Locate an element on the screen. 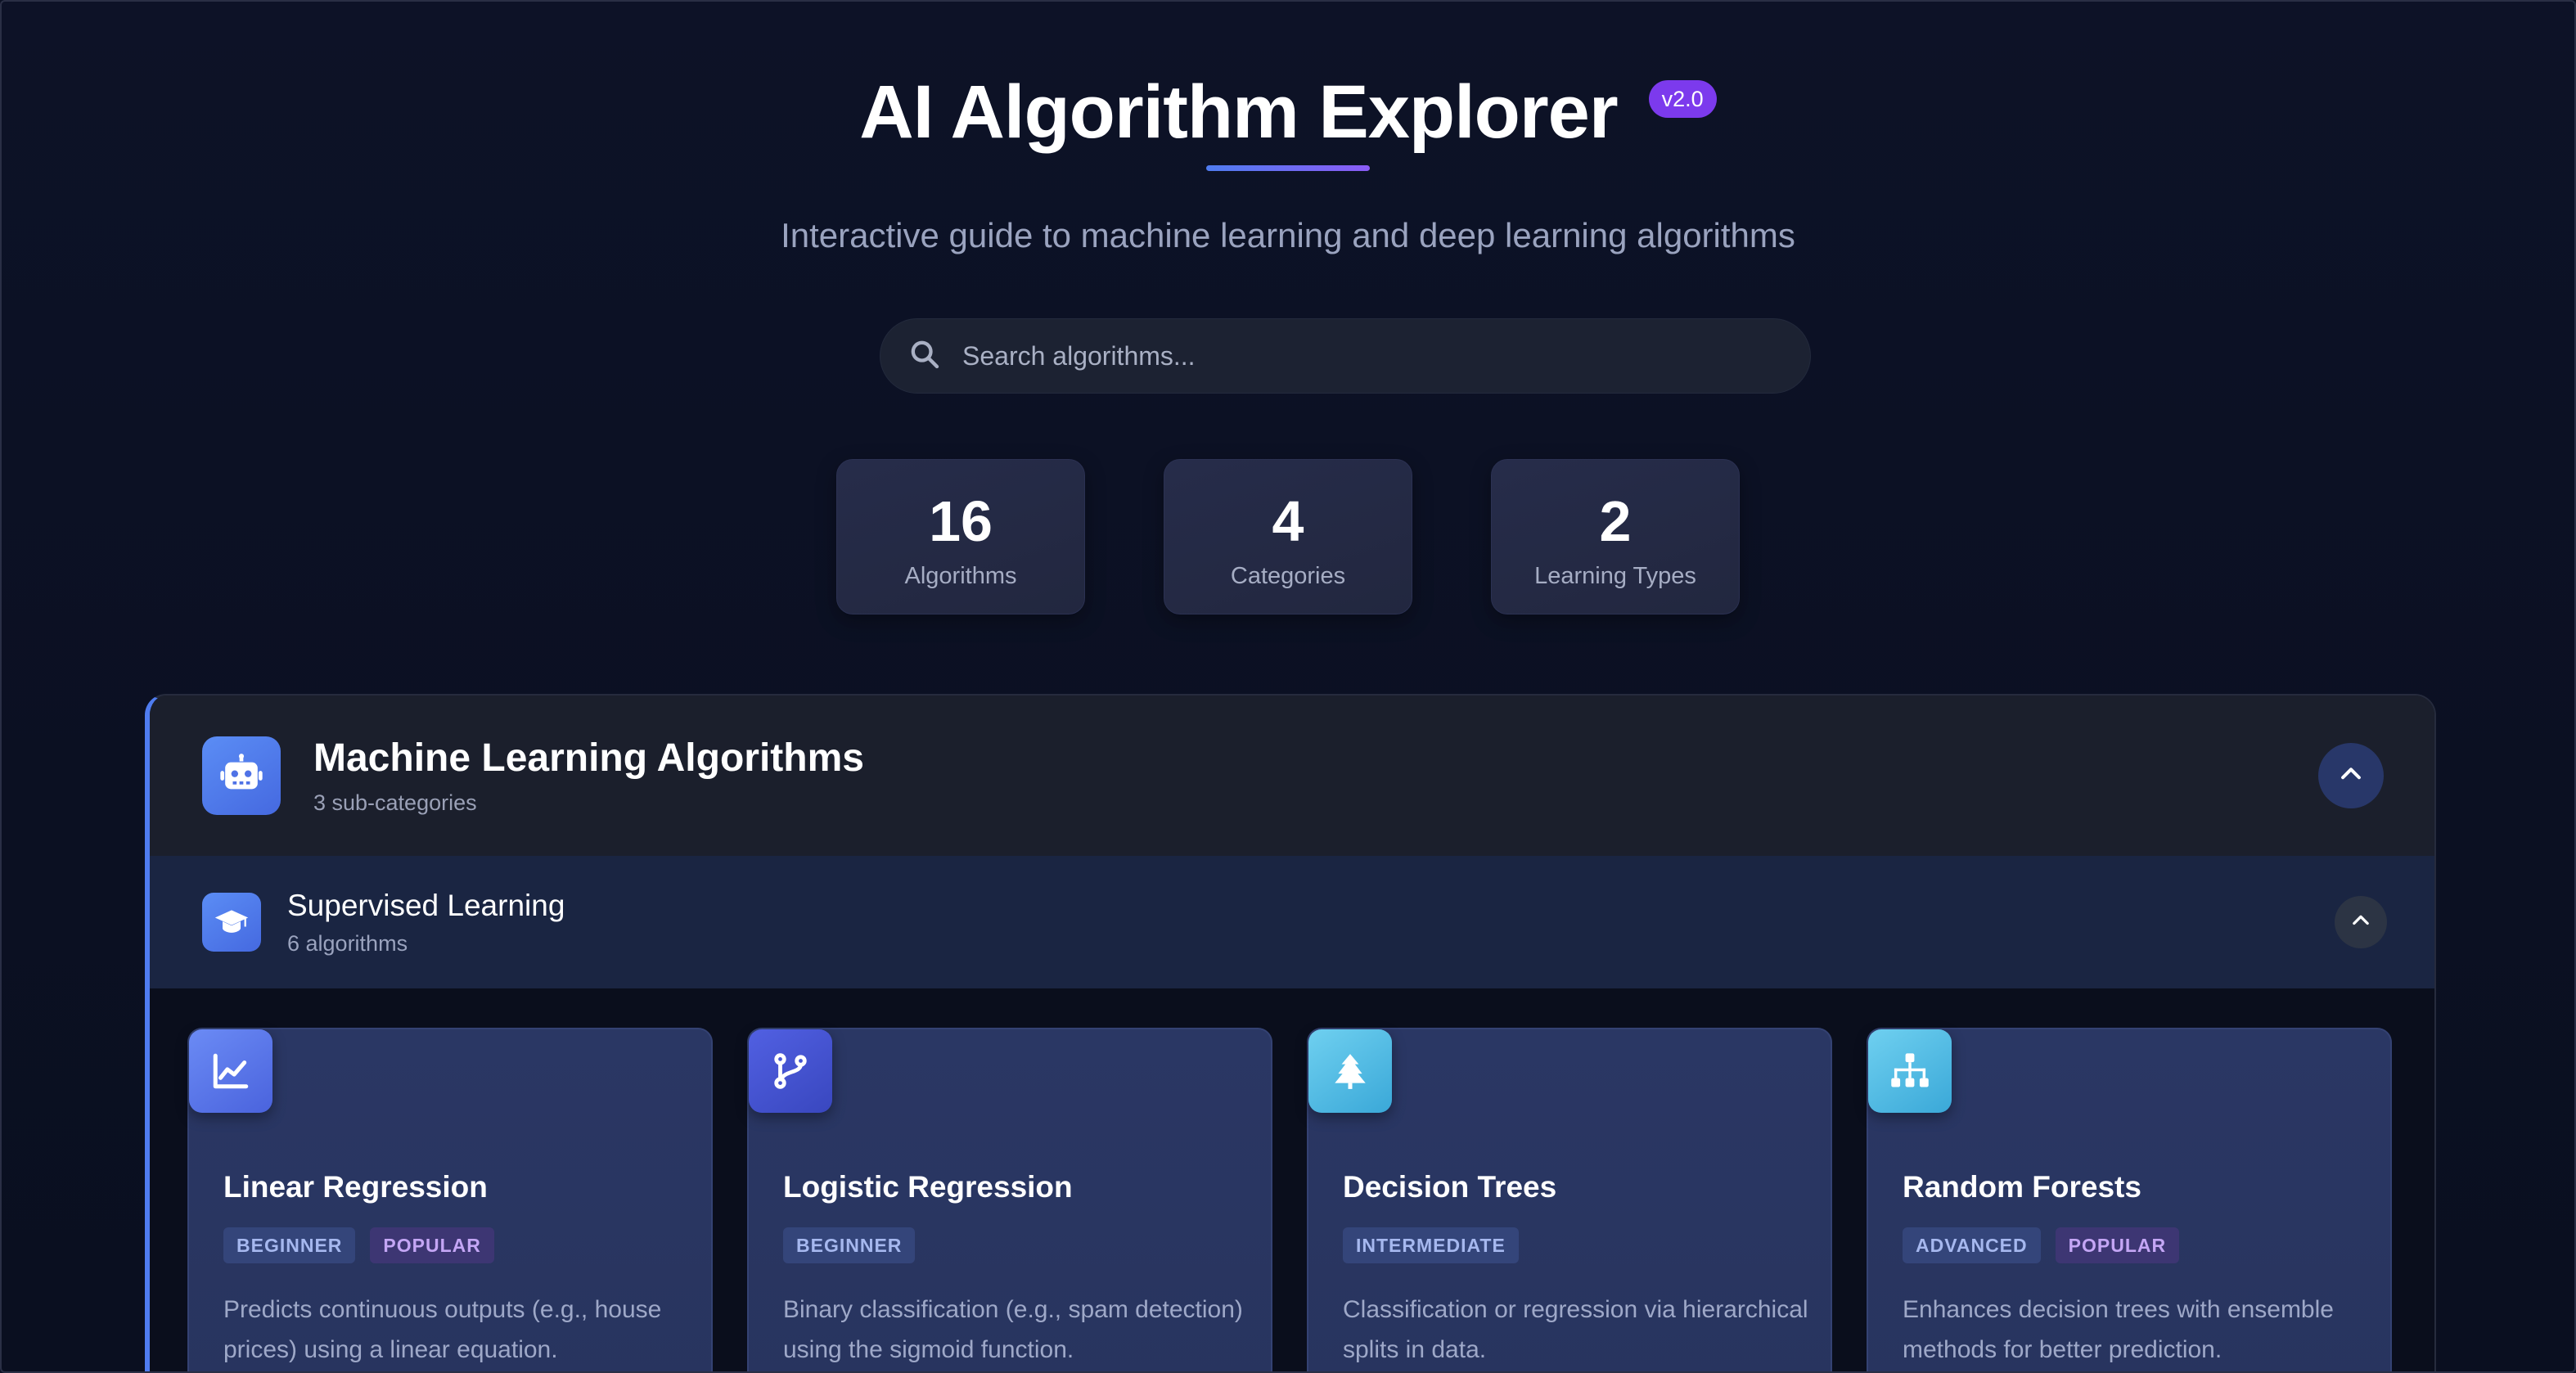  level-badge: ADVANCED is located at coordinates (1972, 1245).